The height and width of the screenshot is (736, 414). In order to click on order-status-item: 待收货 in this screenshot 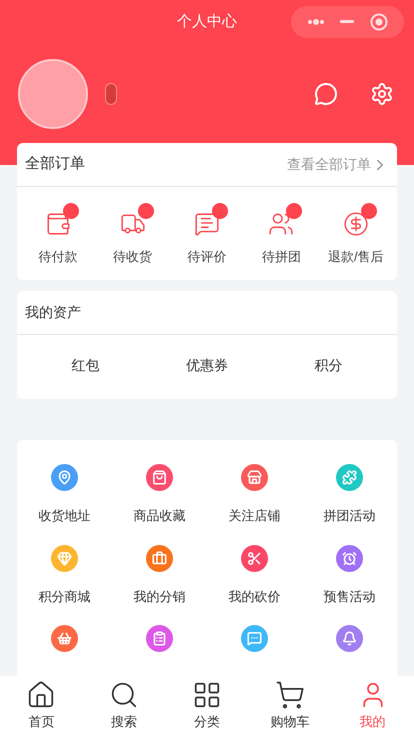, I will do `click(132, 233)`.